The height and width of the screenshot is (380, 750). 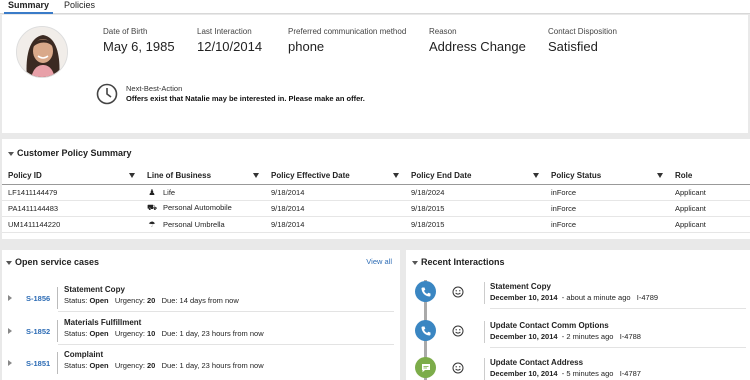 I want to click on tab-summary: Summary, so click(x=29, y=7).